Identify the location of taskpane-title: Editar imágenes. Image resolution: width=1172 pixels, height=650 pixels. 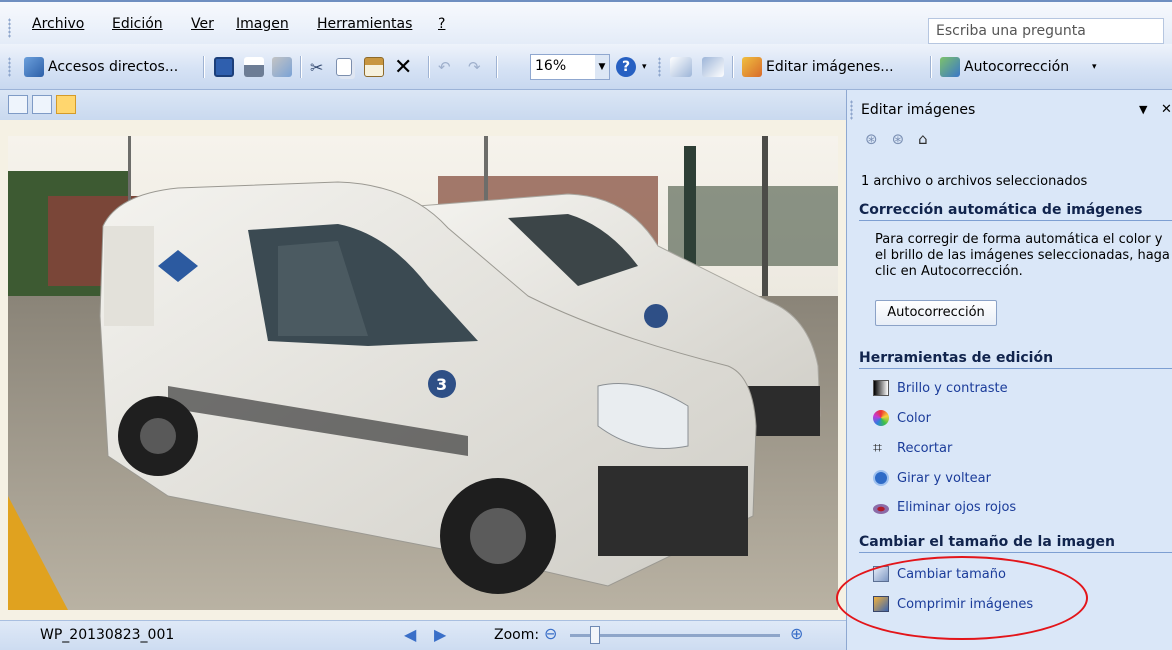
(918, 110).